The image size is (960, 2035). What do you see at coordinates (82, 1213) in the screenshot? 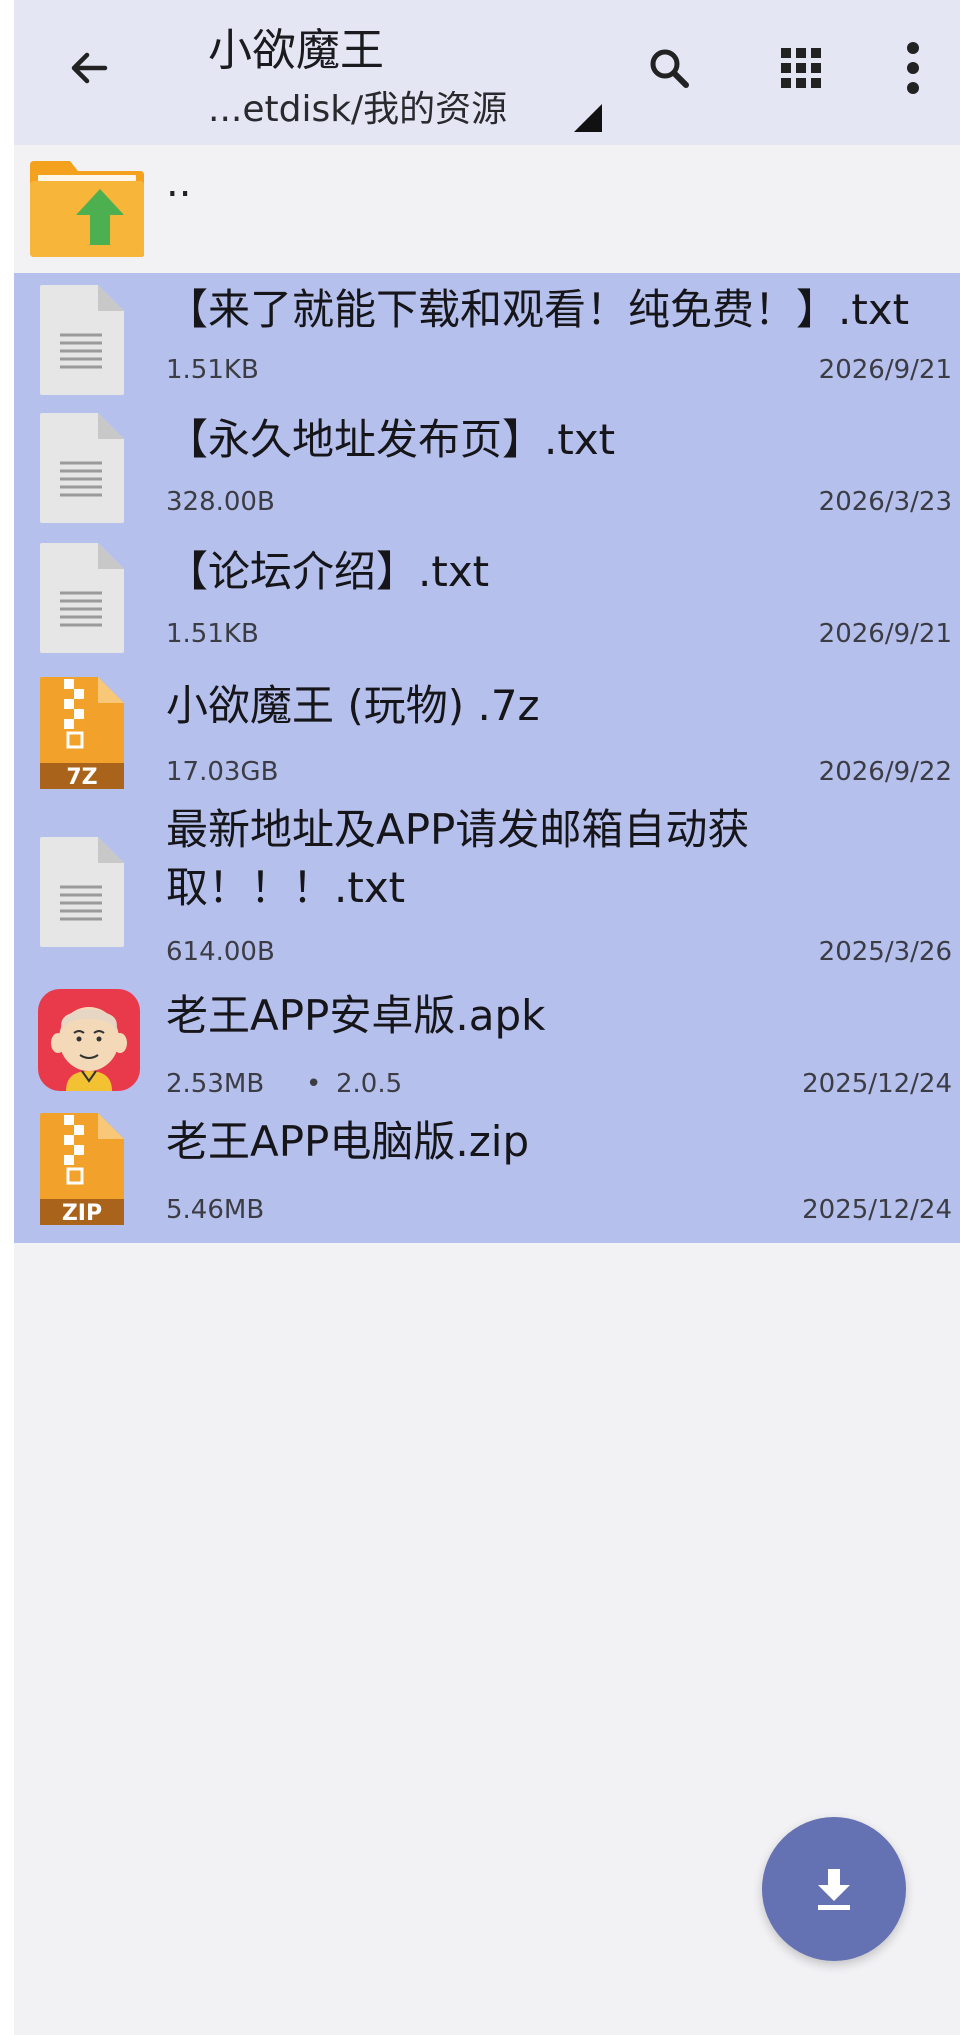
I see `archive-badge-text: ZIP` at bounding box center [82, 1213].